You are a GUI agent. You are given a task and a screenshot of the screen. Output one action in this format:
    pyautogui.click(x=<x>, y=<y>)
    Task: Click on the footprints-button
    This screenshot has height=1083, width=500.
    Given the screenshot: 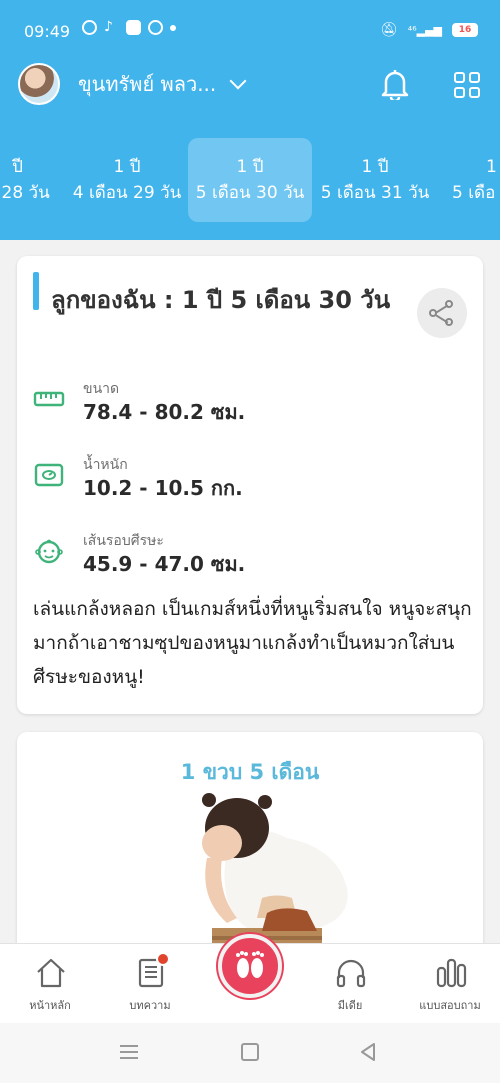 What is the action you would take?
    pyautogui.click(x=250, y=966)
    